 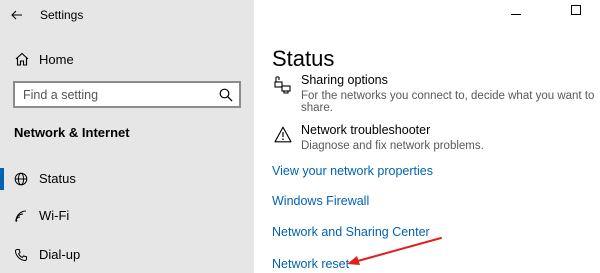 What do you see at coordinates (352, 171) in the screenshot?
I see `view-network-properties-link: View your network properties` at bounding box center [352, 171].